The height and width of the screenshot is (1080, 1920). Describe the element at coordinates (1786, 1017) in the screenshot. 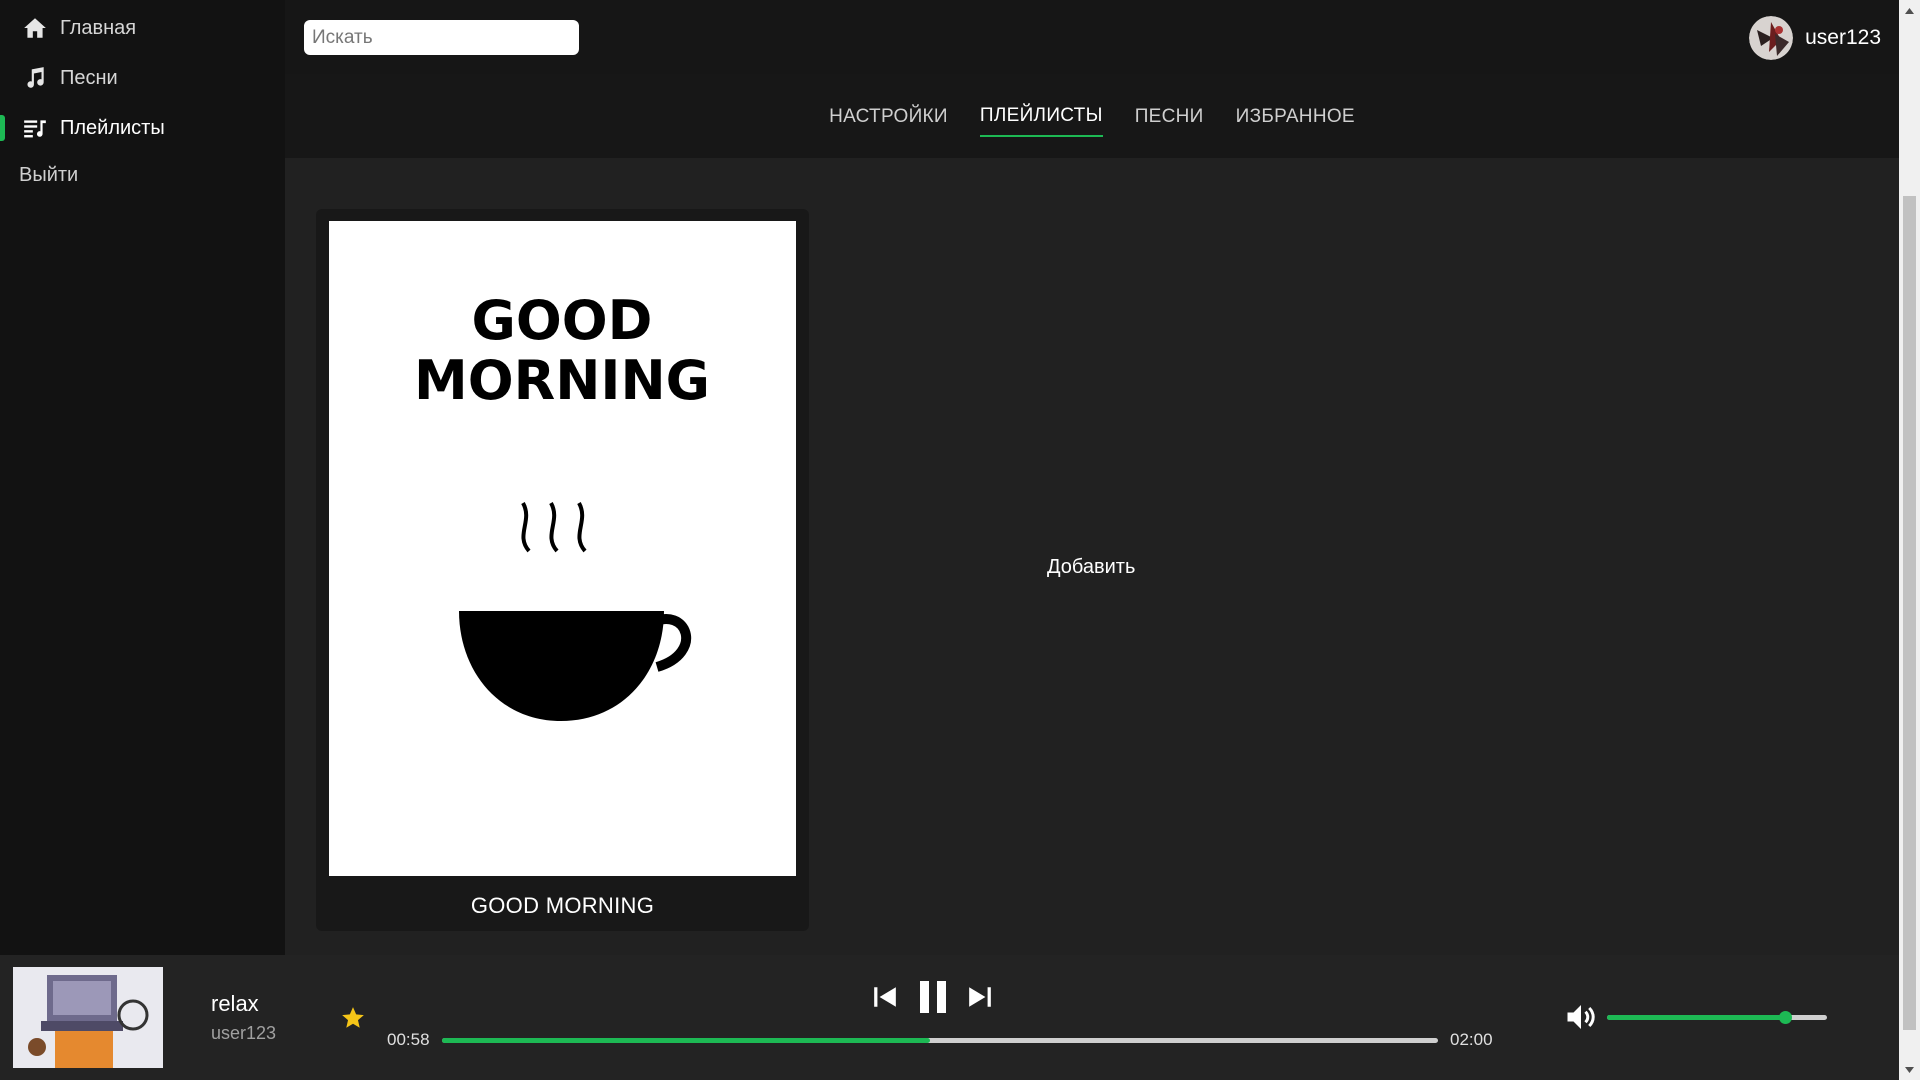

I see `volume-knob` at that location.